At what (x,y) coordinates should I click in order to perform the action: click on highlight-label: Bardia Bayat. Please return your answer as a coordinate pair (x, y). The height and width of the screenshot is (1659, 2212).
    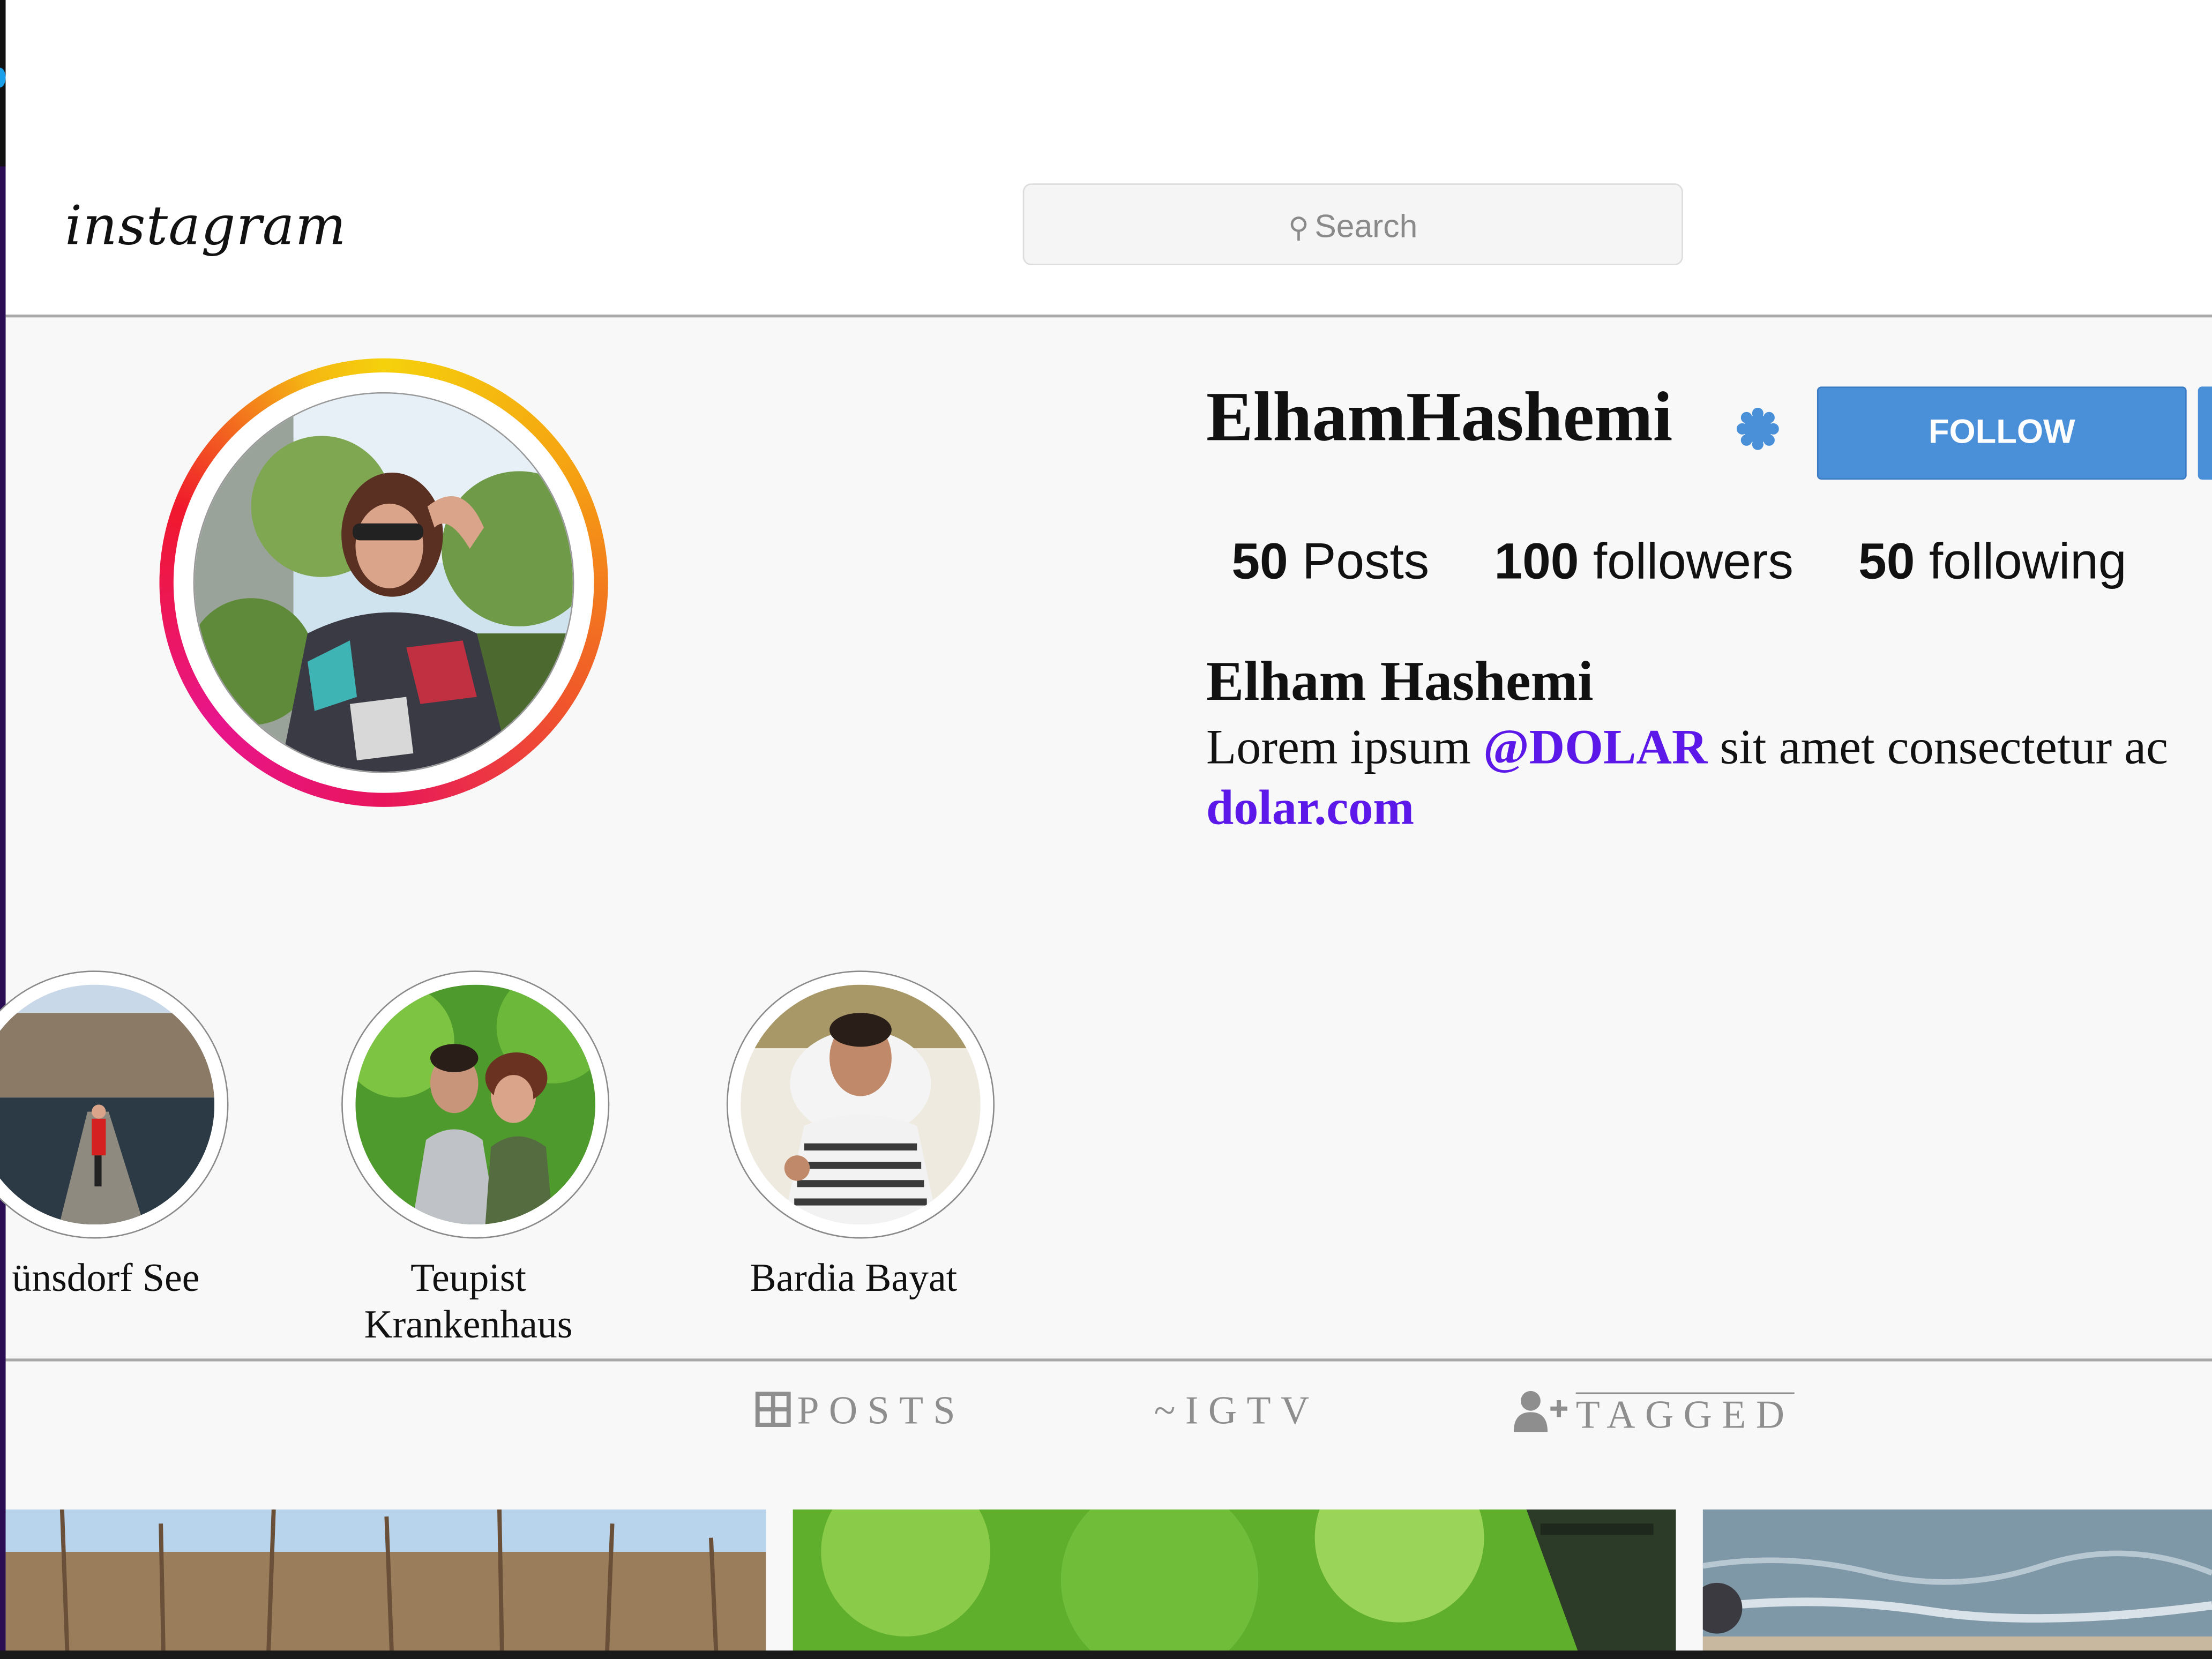
    Looking at the image, I should click on (854, 1279).